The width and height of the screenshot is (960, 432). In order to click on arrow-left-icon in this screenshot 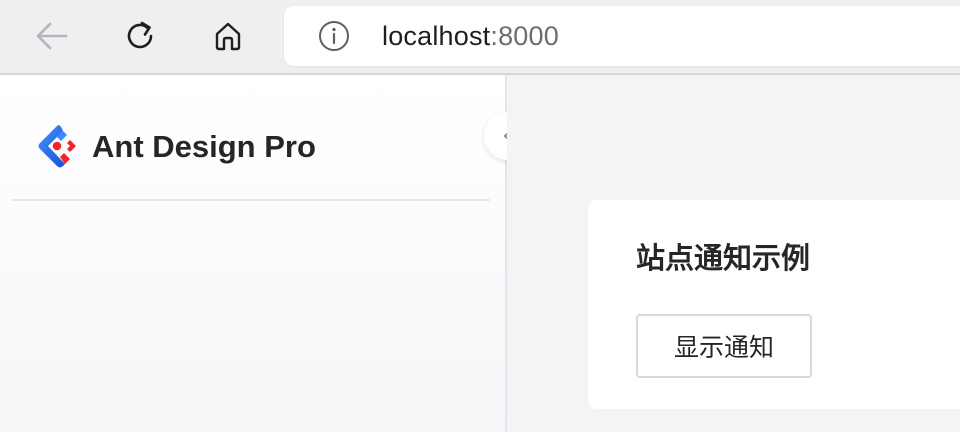, I will do `click(52, 36)`.